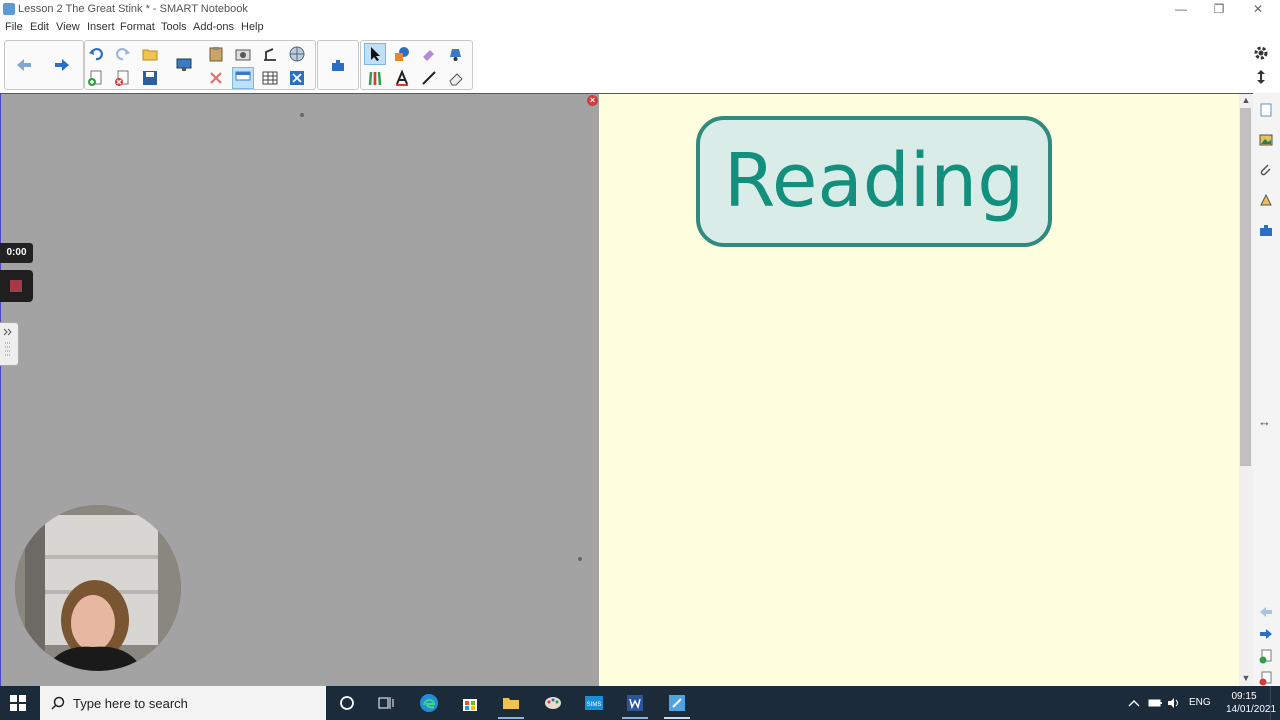  Describe the element at coordinates (635, 703) in the screenshot. I see `word-button` at that location.